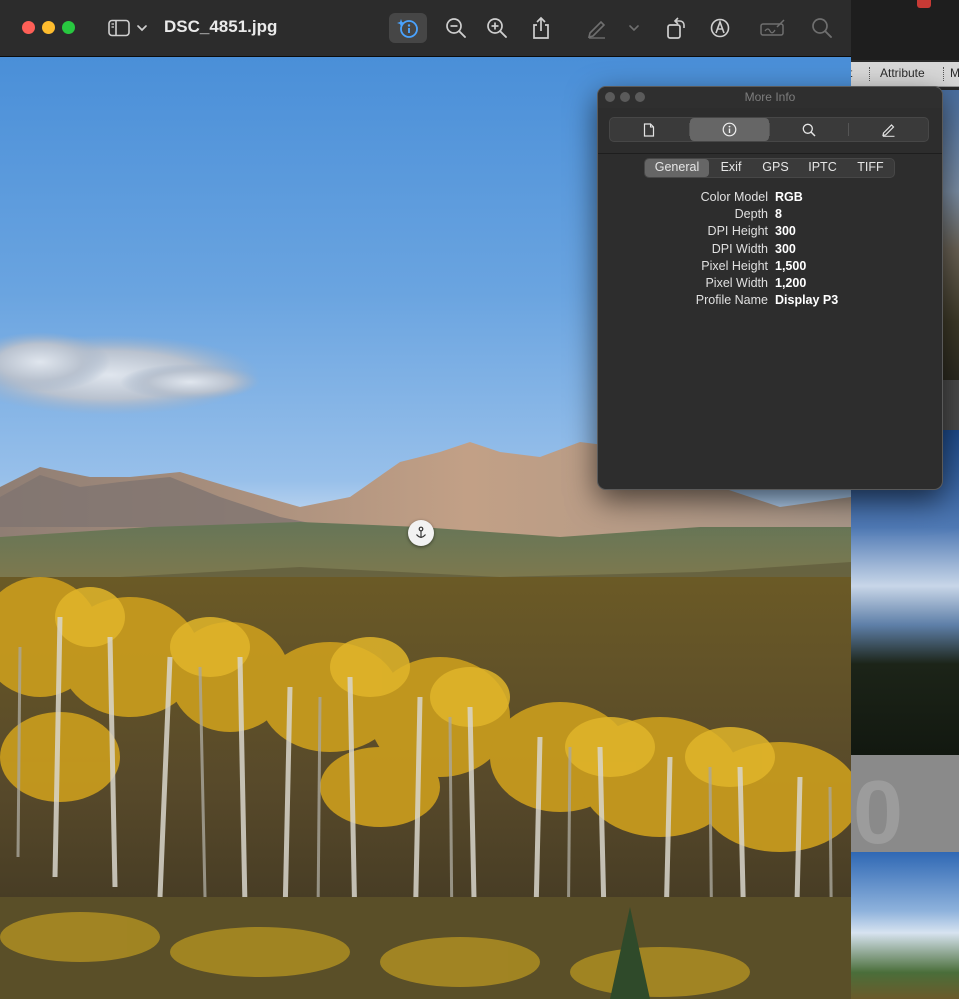  I want to click on background-thumbnail, so click(905, 925).